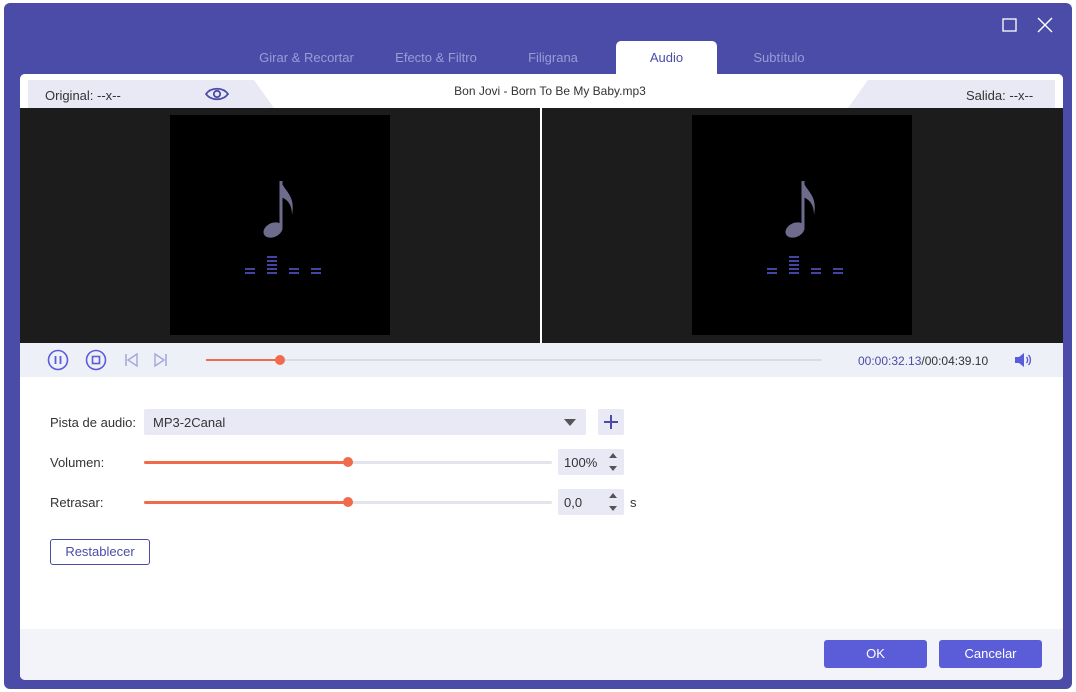 The height and width of the screenshot is (692, 1076). Describe the element at coordinates (77, 462) in the screenshot. I see `volume-label: Volumen:` at that location.